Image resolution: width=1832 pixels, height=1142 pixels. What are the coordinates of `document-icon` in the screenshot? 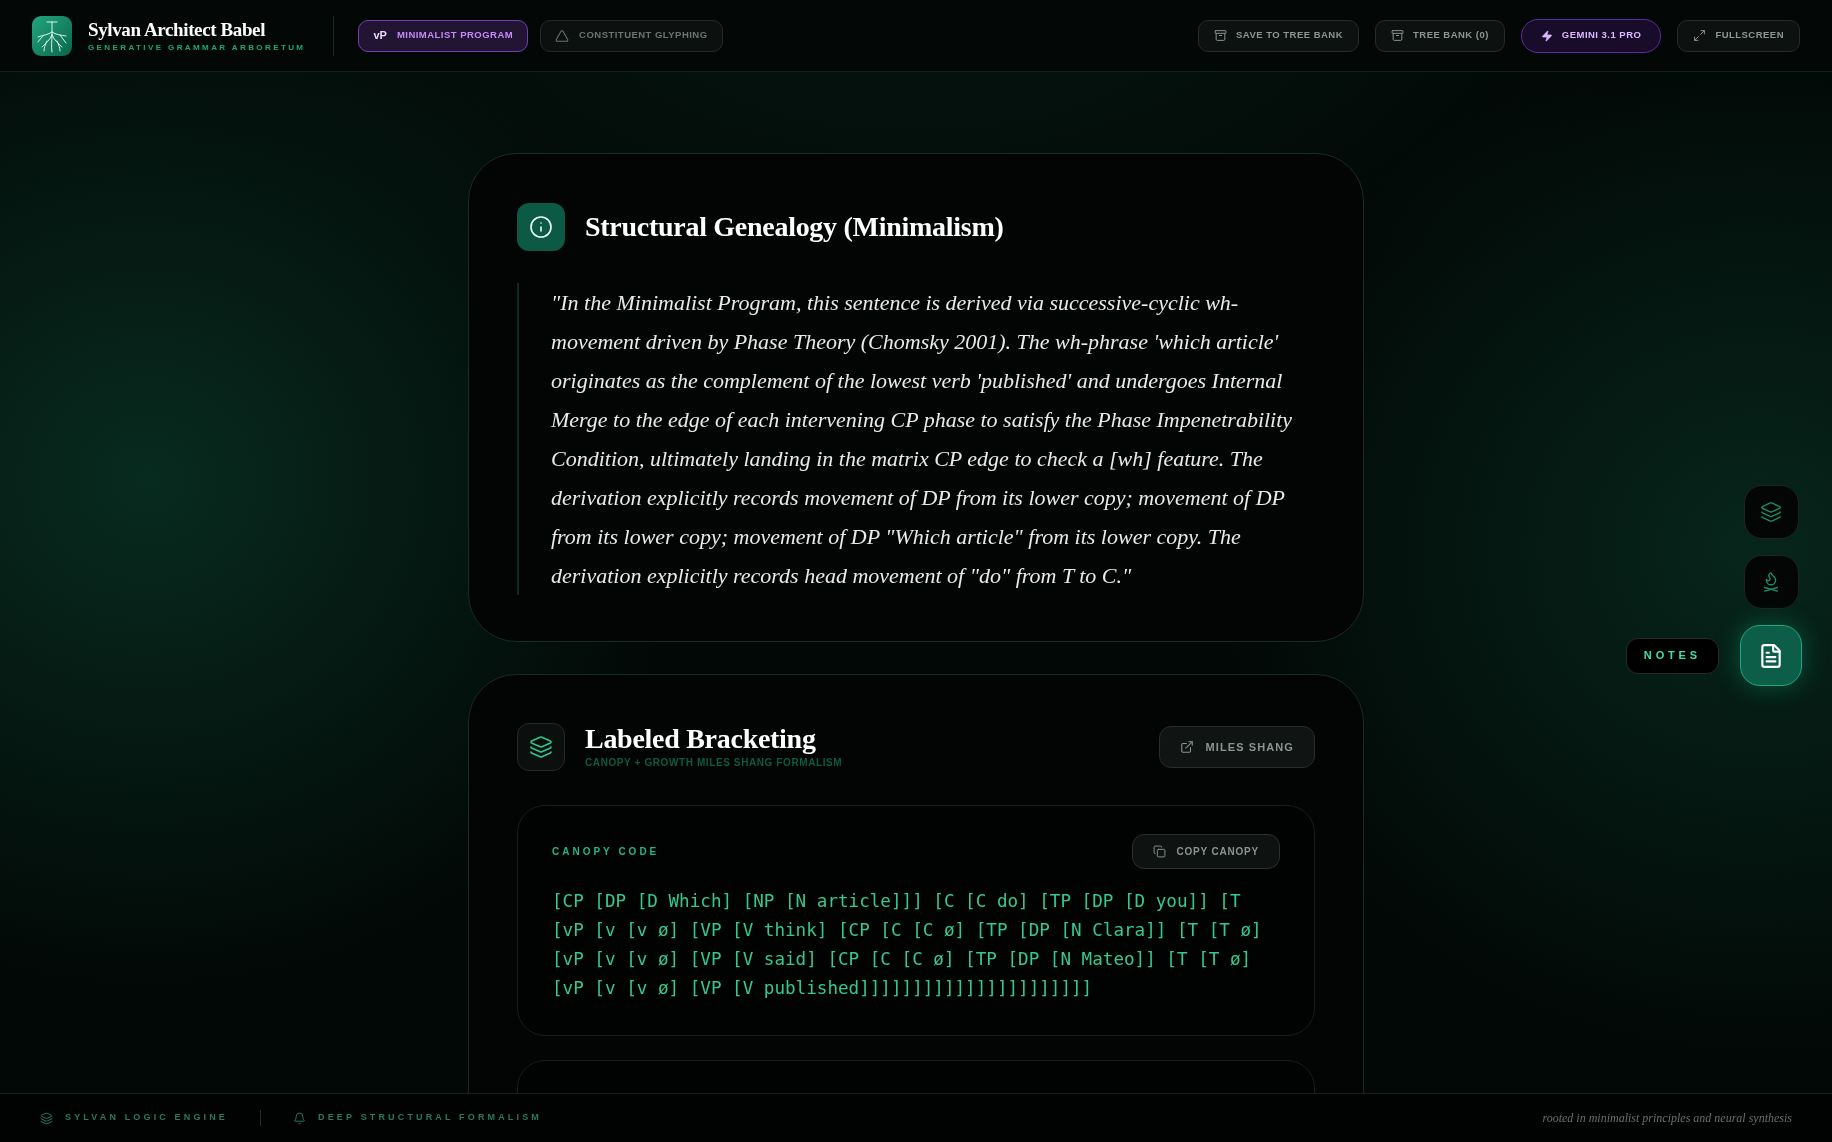 It's located at (1771, 655).